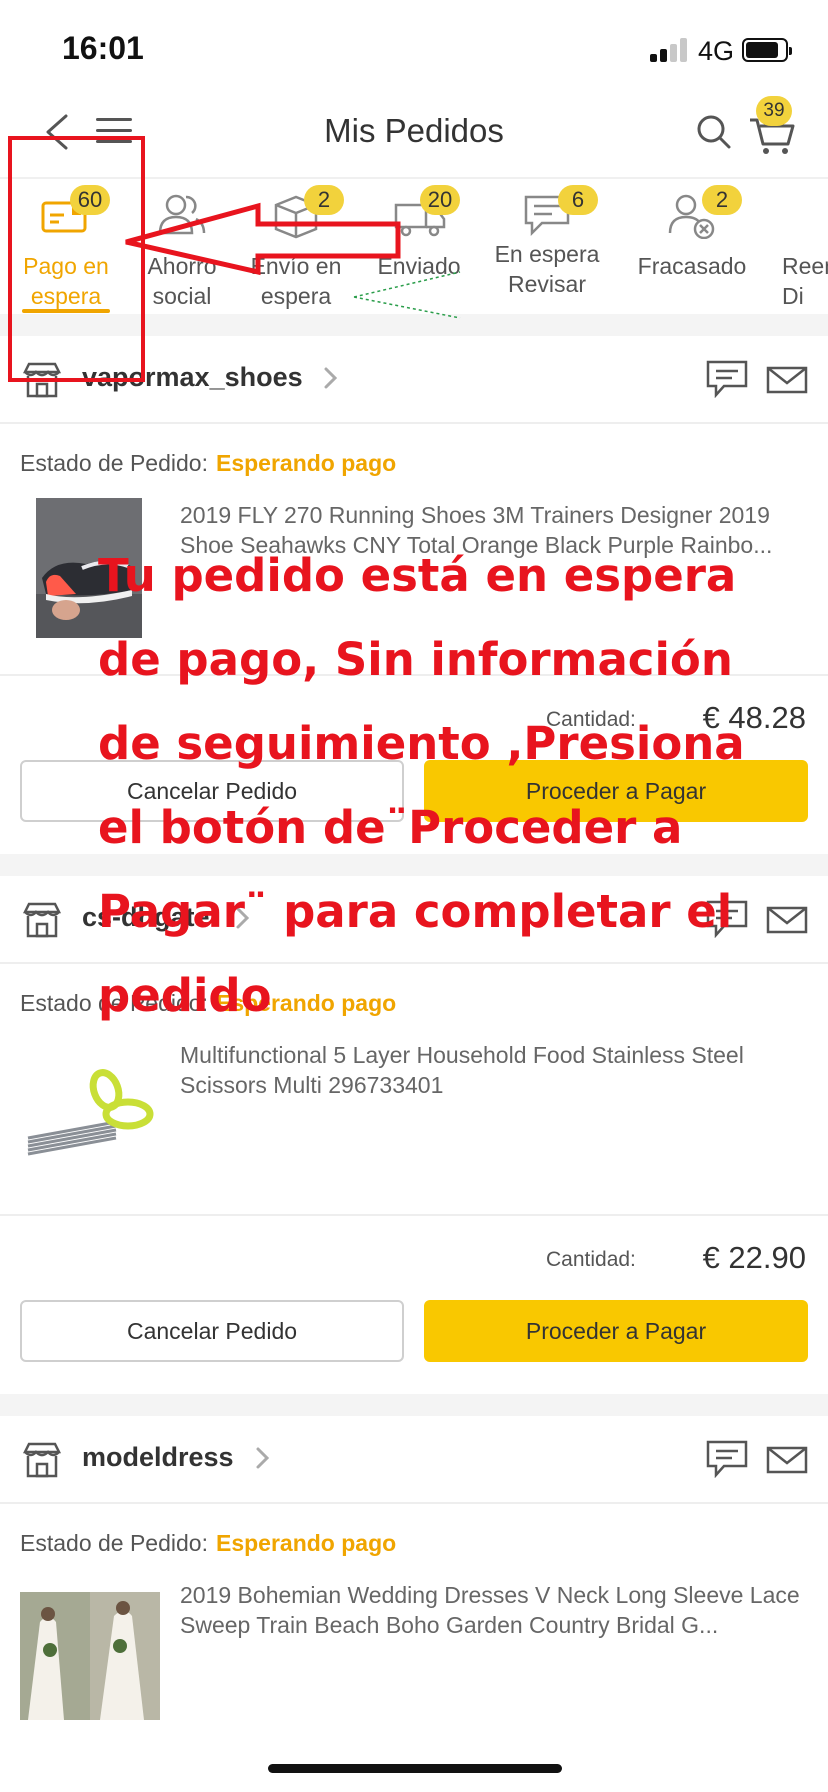 The image size is (828, 1792). Describe the element at coordinates (414, 380) in the screenshot. I see `store-header: vapormax_shoes` at that location.